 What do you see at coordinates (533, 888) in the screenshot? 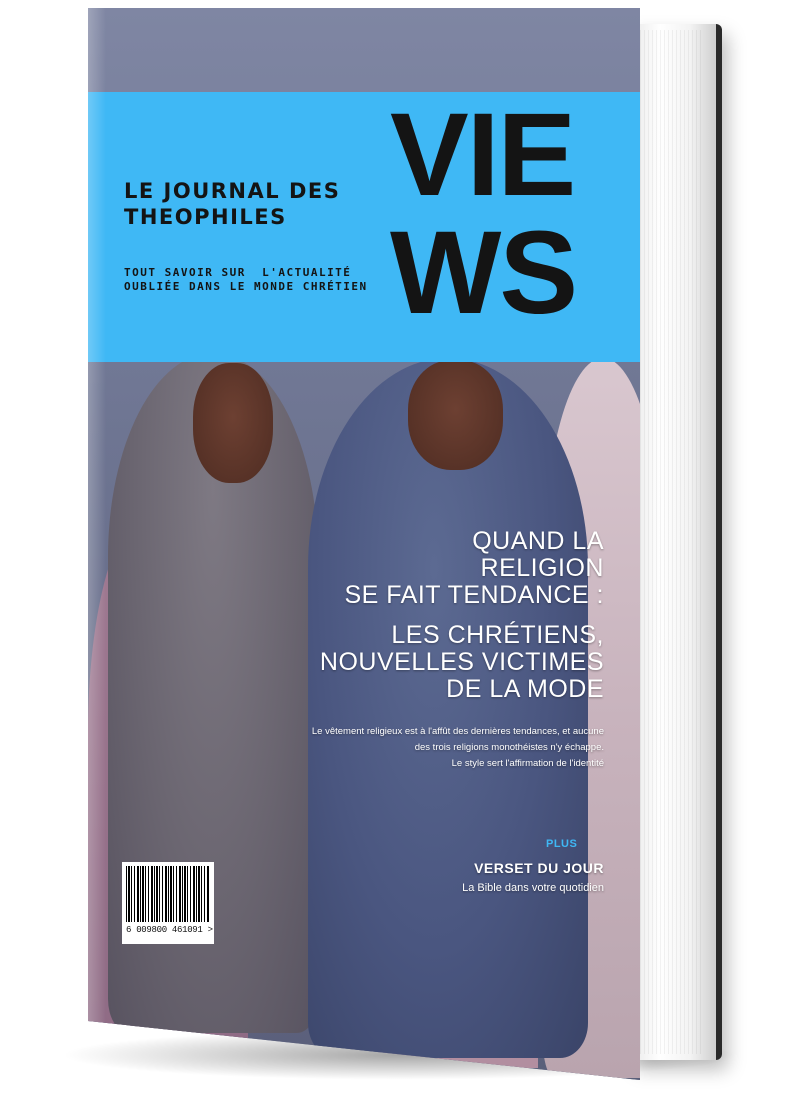
I see `verse-subtitle: La Bible dans votre quotidien` at bounding box center [533, 888].